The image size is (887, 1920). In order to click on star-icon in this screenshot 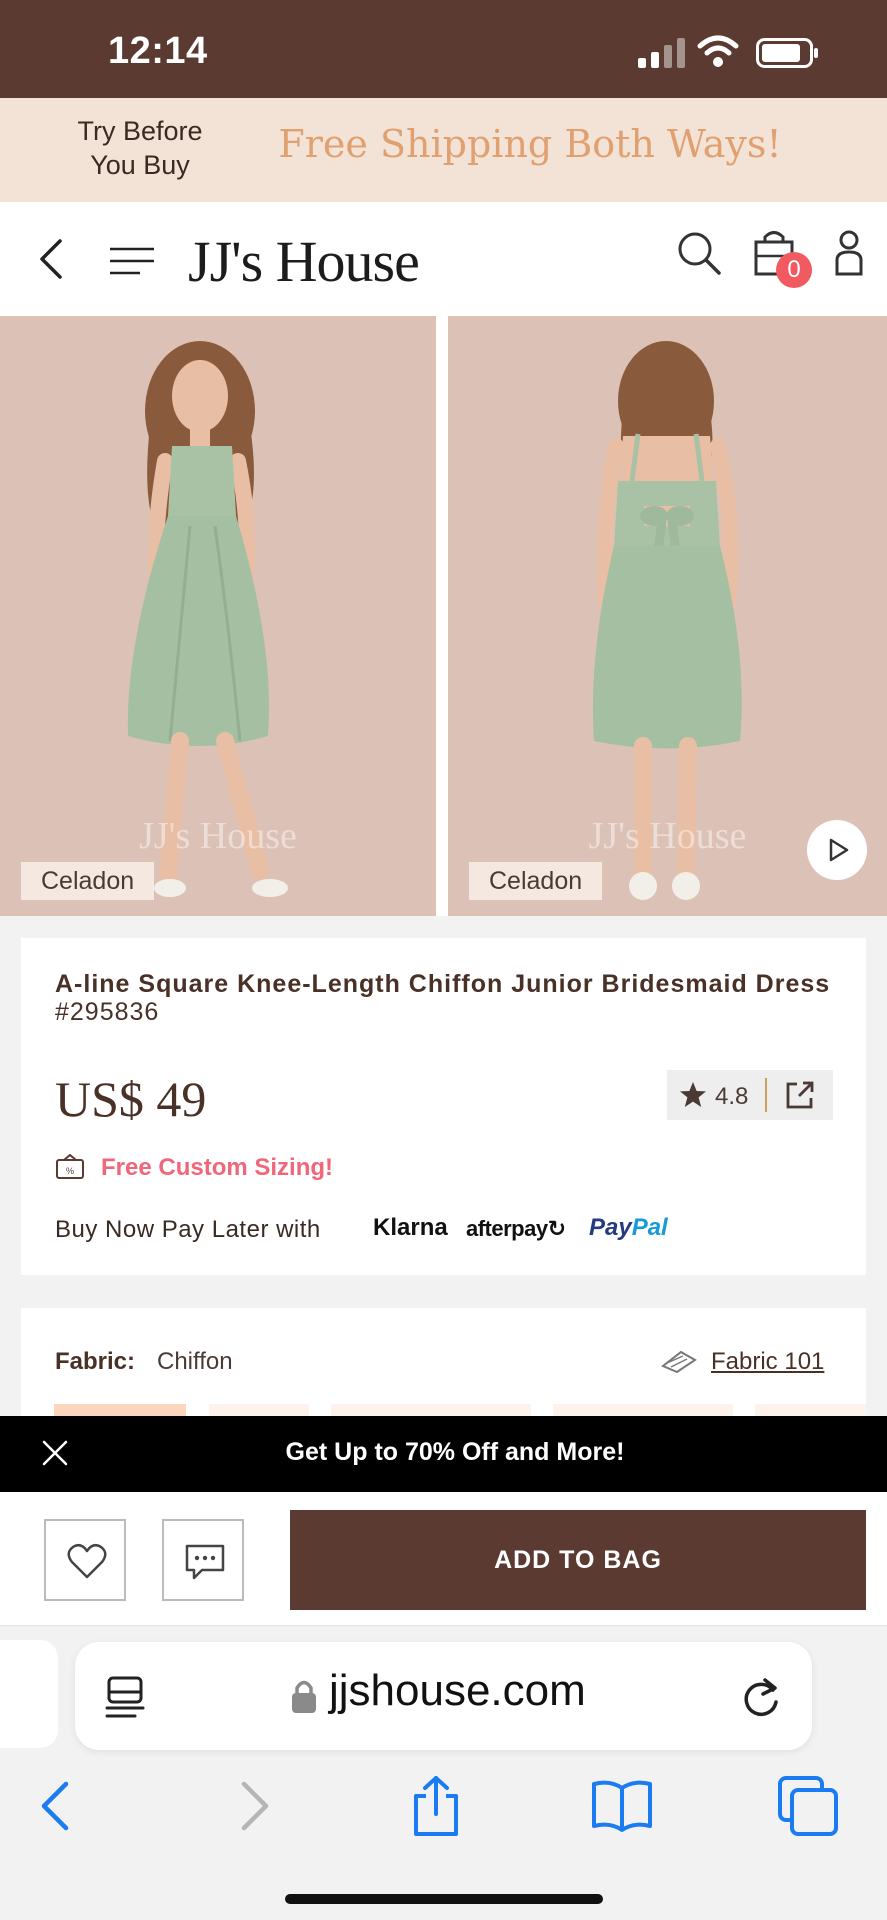, I will do `click(693, 1095)`.